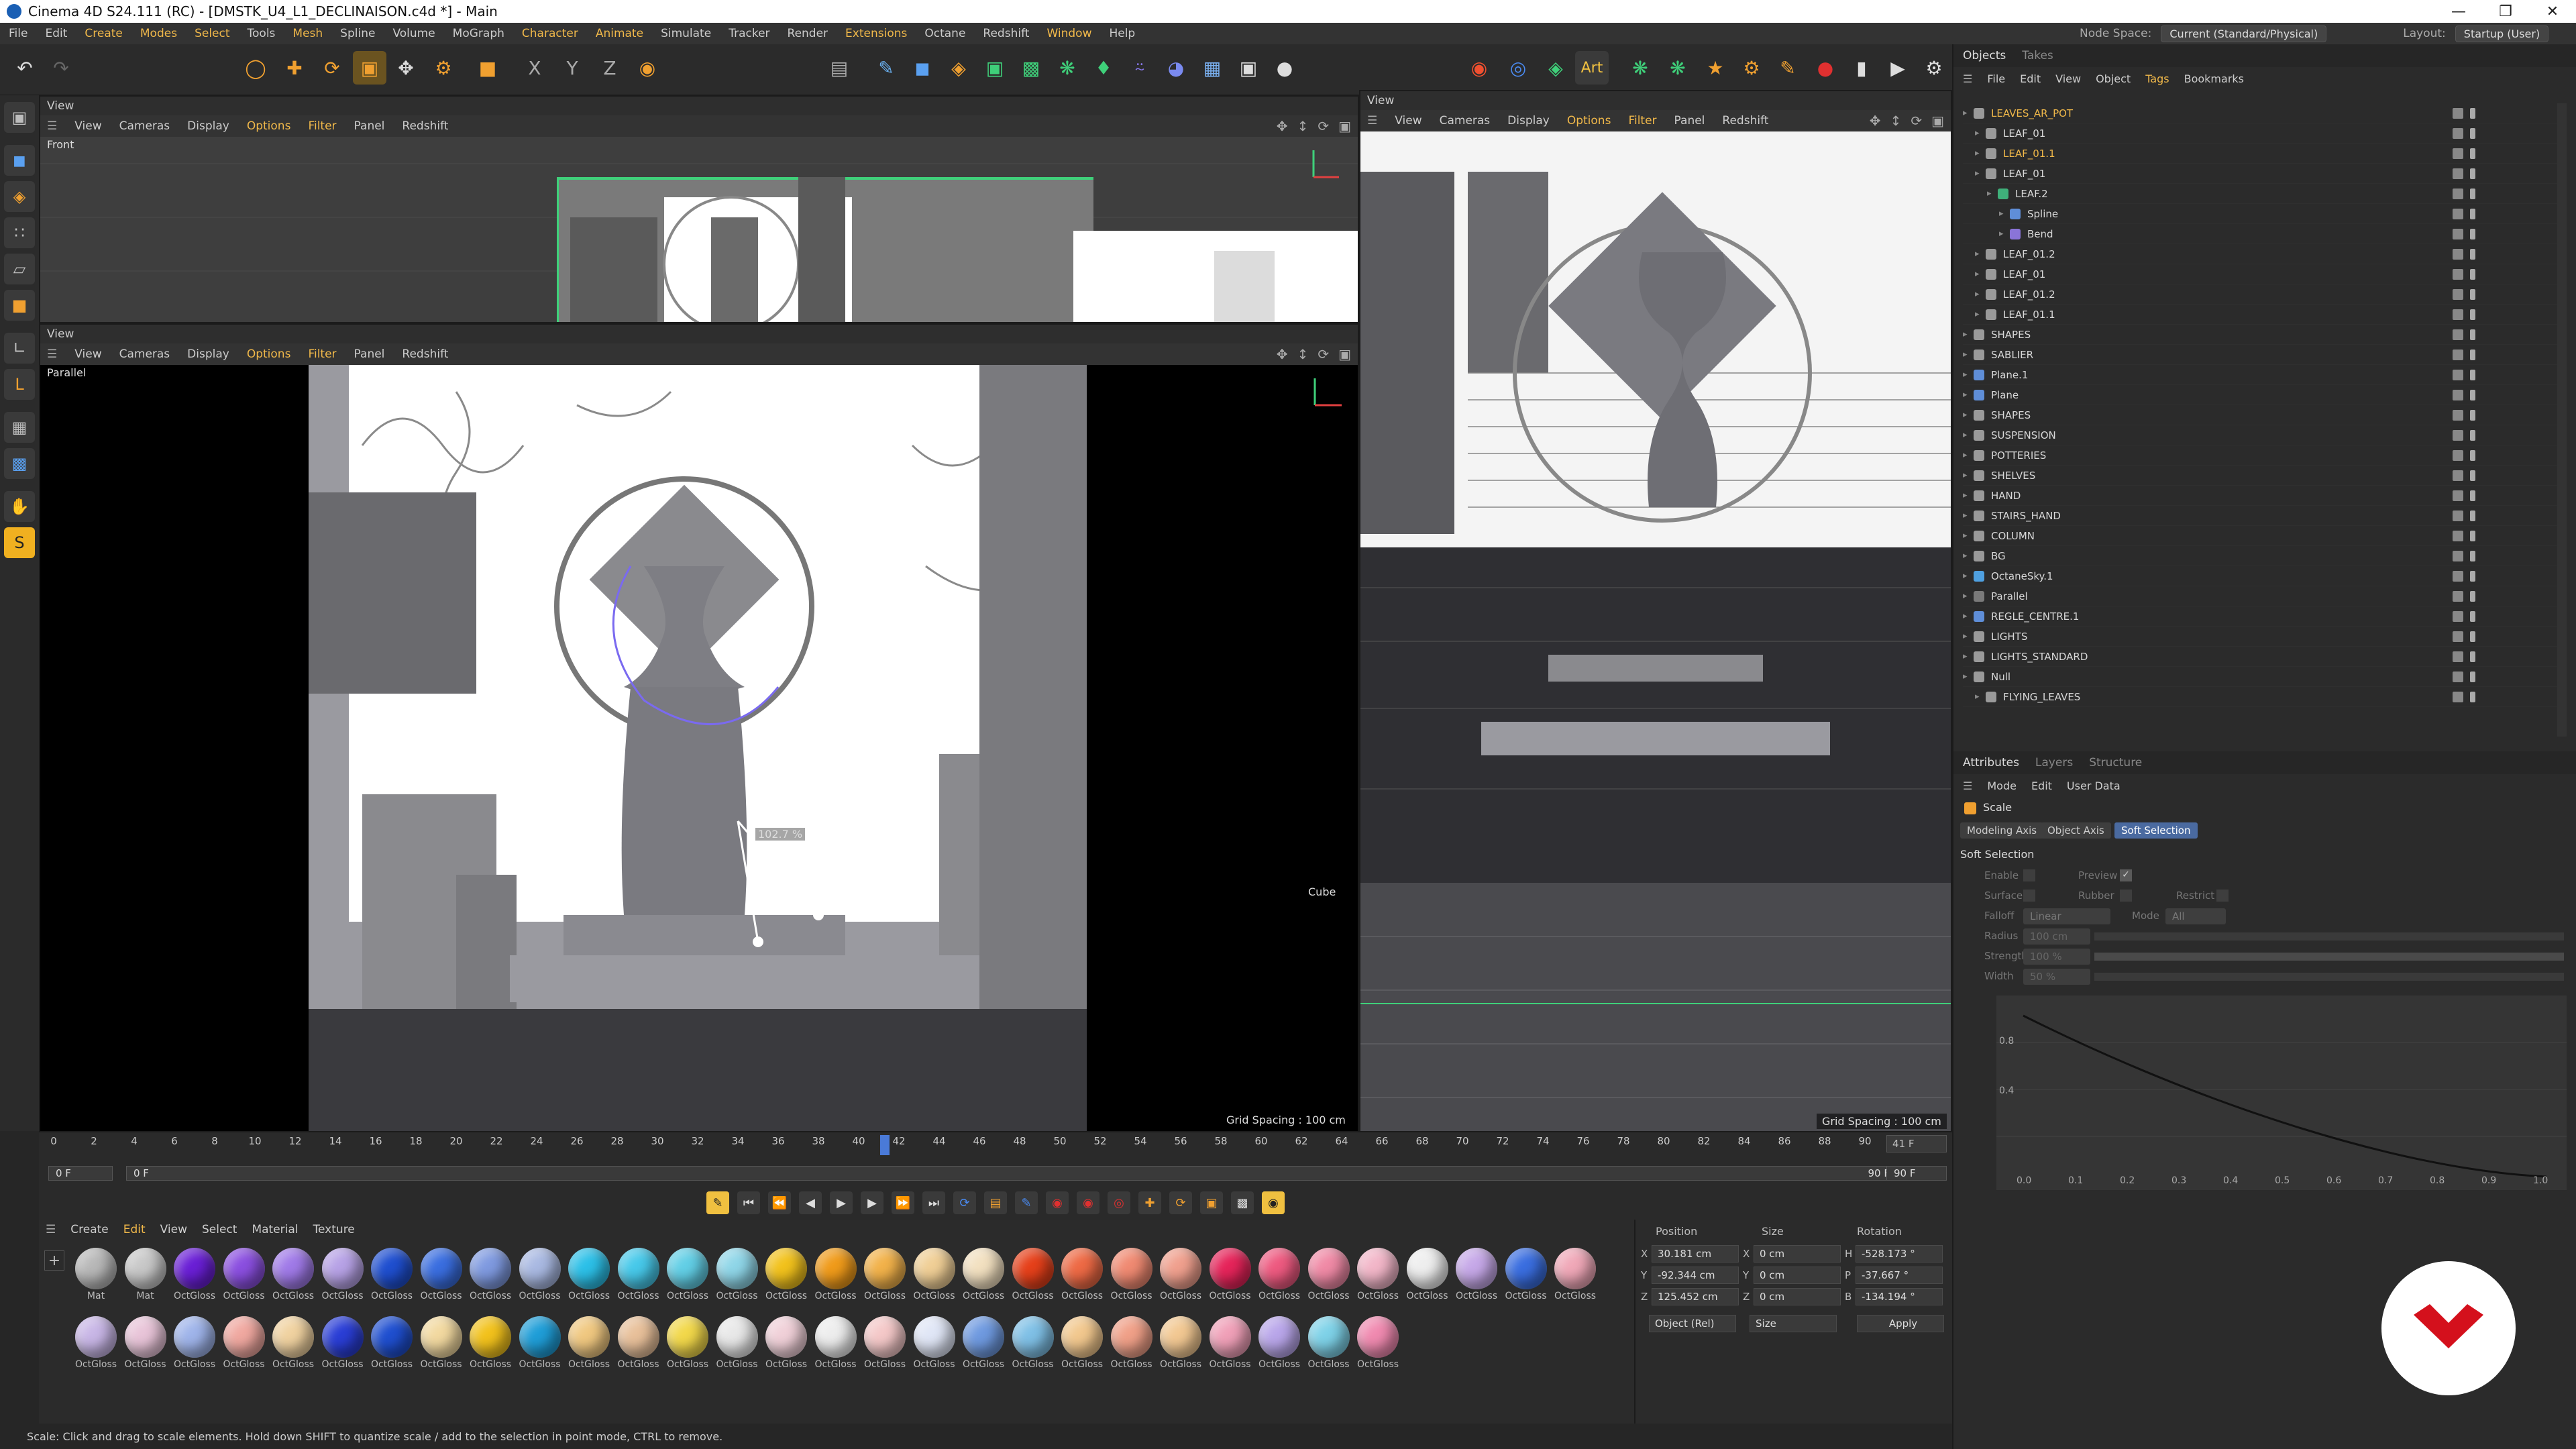 The width and height of the screenshot is (2576, 1449). I want to click on object-row: ▸ SABLIER, so click(2265, 355).